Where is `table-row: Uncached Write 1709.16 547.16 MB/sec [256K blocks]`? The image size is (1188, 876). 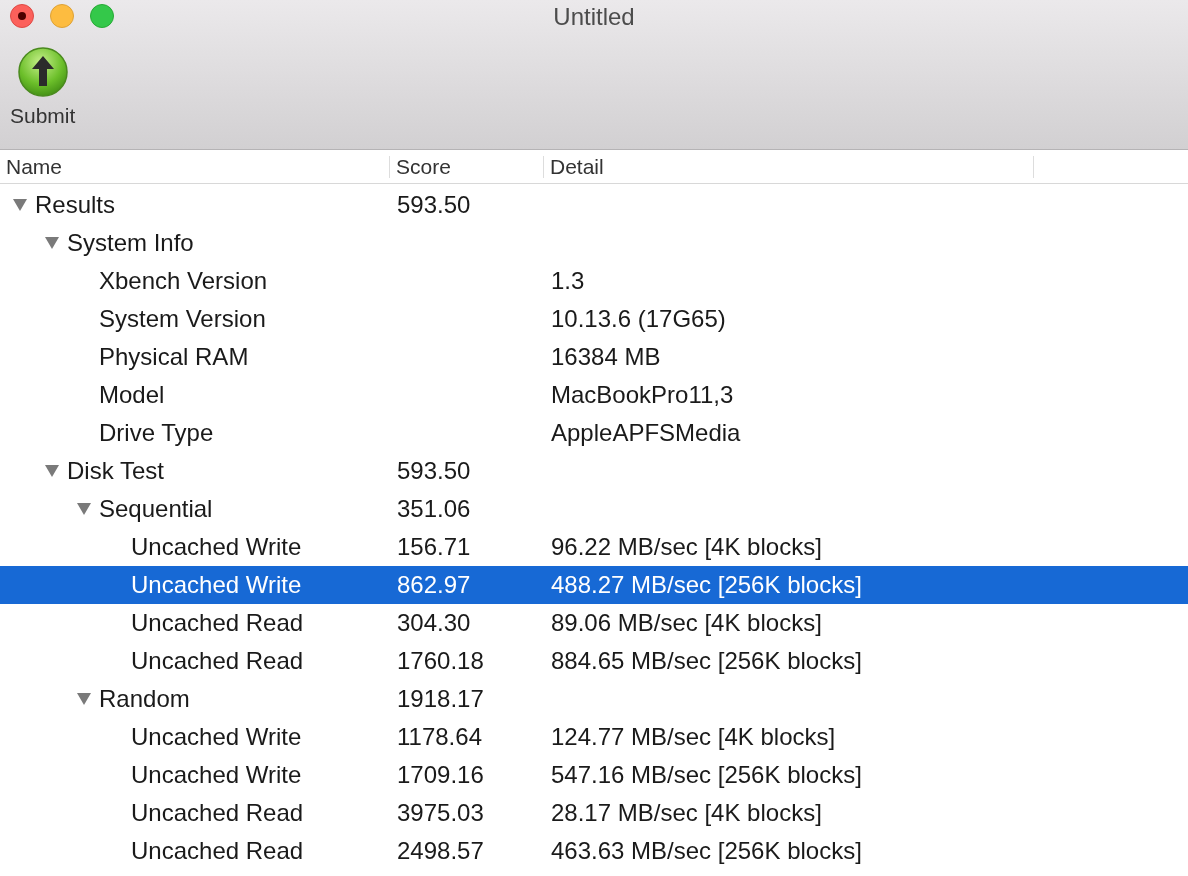
table-row: Uncached Write 1709.16 547.16 MB/sec [256K blocks] is located at coordinates (594, 775).